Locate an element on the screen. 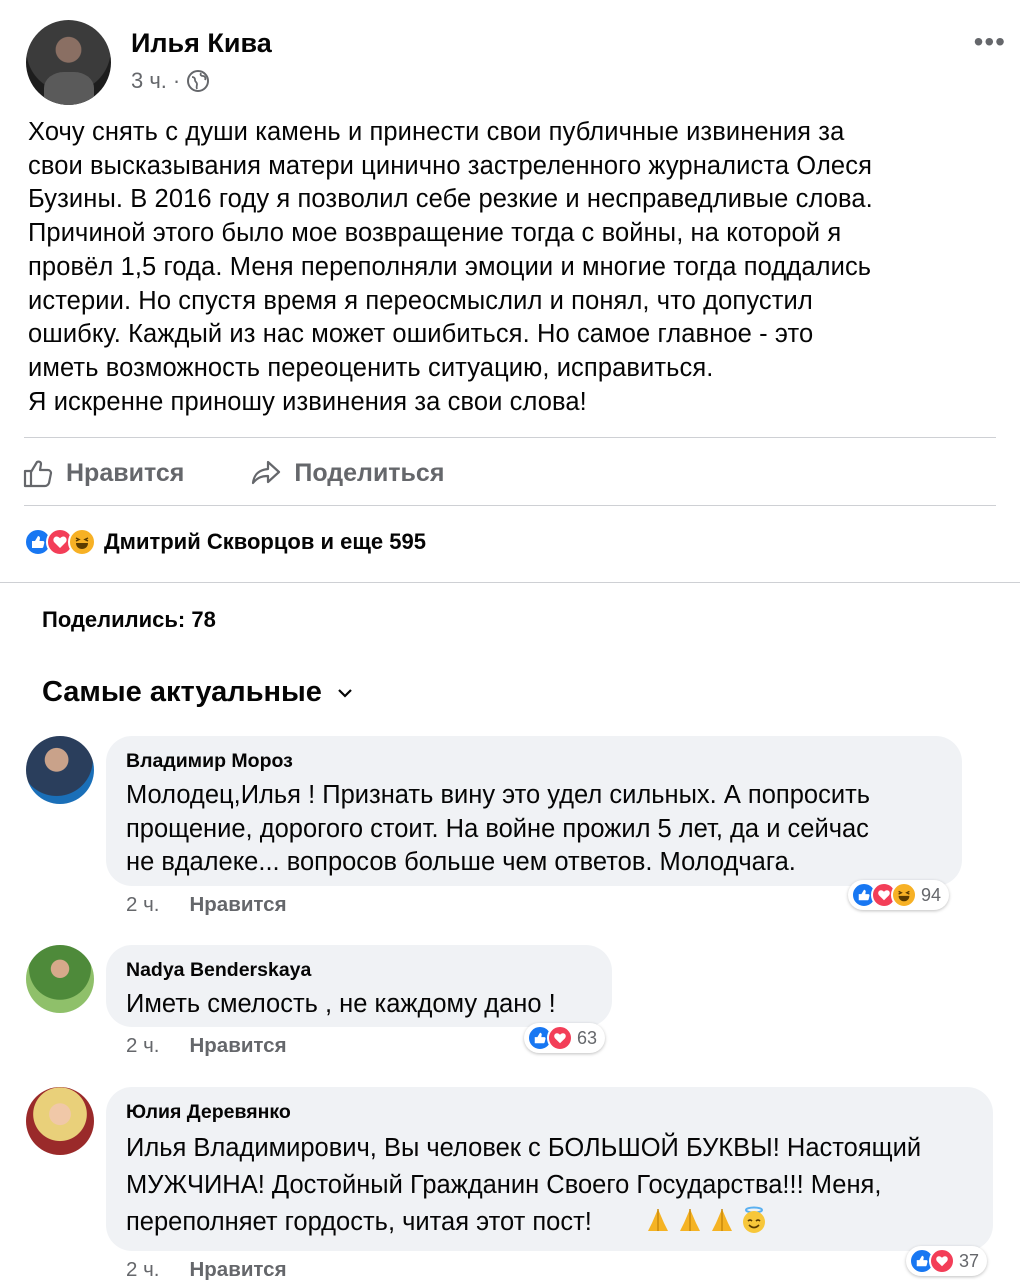 The height and width of the screenshot is (1280, 1020). post-actions: Нравится Поделиться is located at coordinates (233, 473).